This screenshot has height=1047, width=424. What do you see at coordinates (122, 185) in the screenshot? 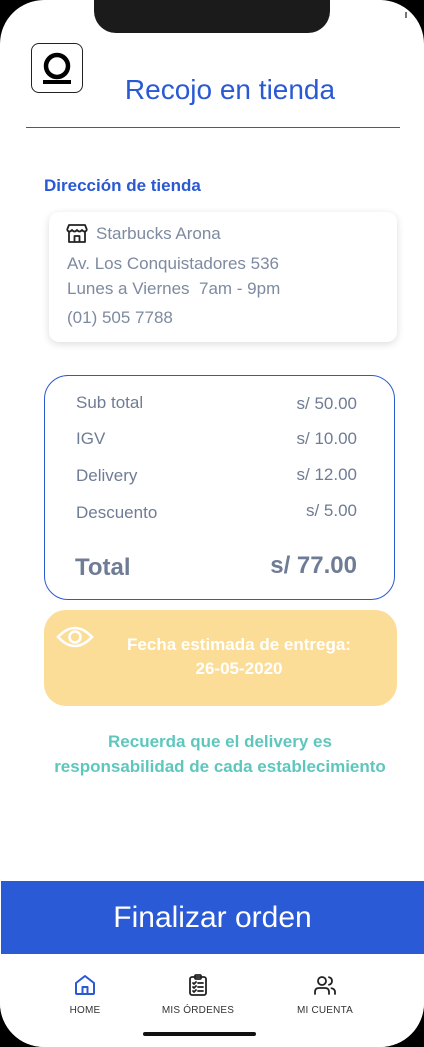
I see `store-section-label: Dirección de tienda` at bounding box center [122, 185].